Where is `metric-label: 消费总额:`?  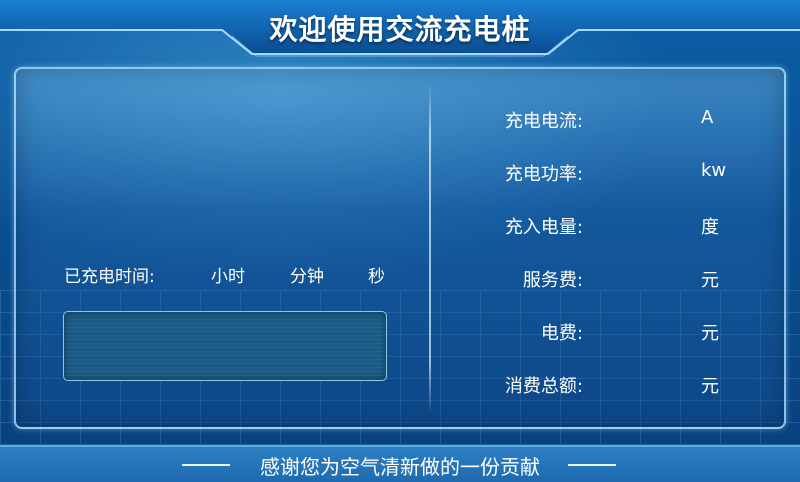
metric-label: 消费总额: is located at coordinates (543, 386).